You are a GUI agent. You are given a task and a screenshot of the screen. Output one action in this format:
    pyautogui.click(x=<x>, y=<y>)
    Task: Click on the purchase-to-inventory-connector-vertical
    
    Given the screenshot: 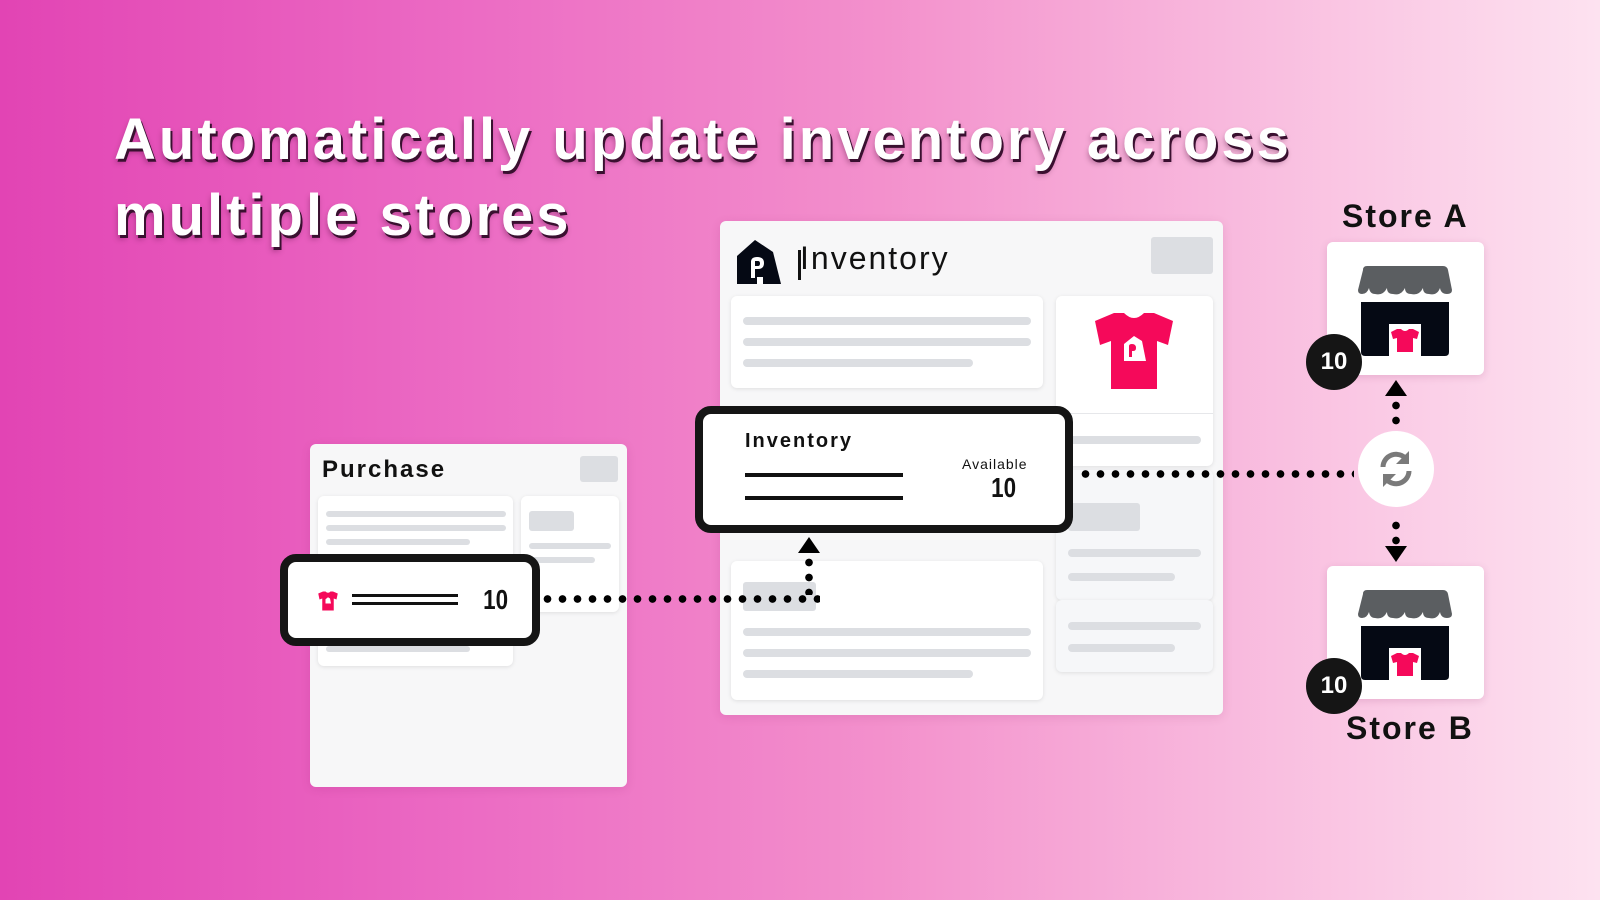 What is the action you would take?
    pyautogui.click(x=809, y=575)
    